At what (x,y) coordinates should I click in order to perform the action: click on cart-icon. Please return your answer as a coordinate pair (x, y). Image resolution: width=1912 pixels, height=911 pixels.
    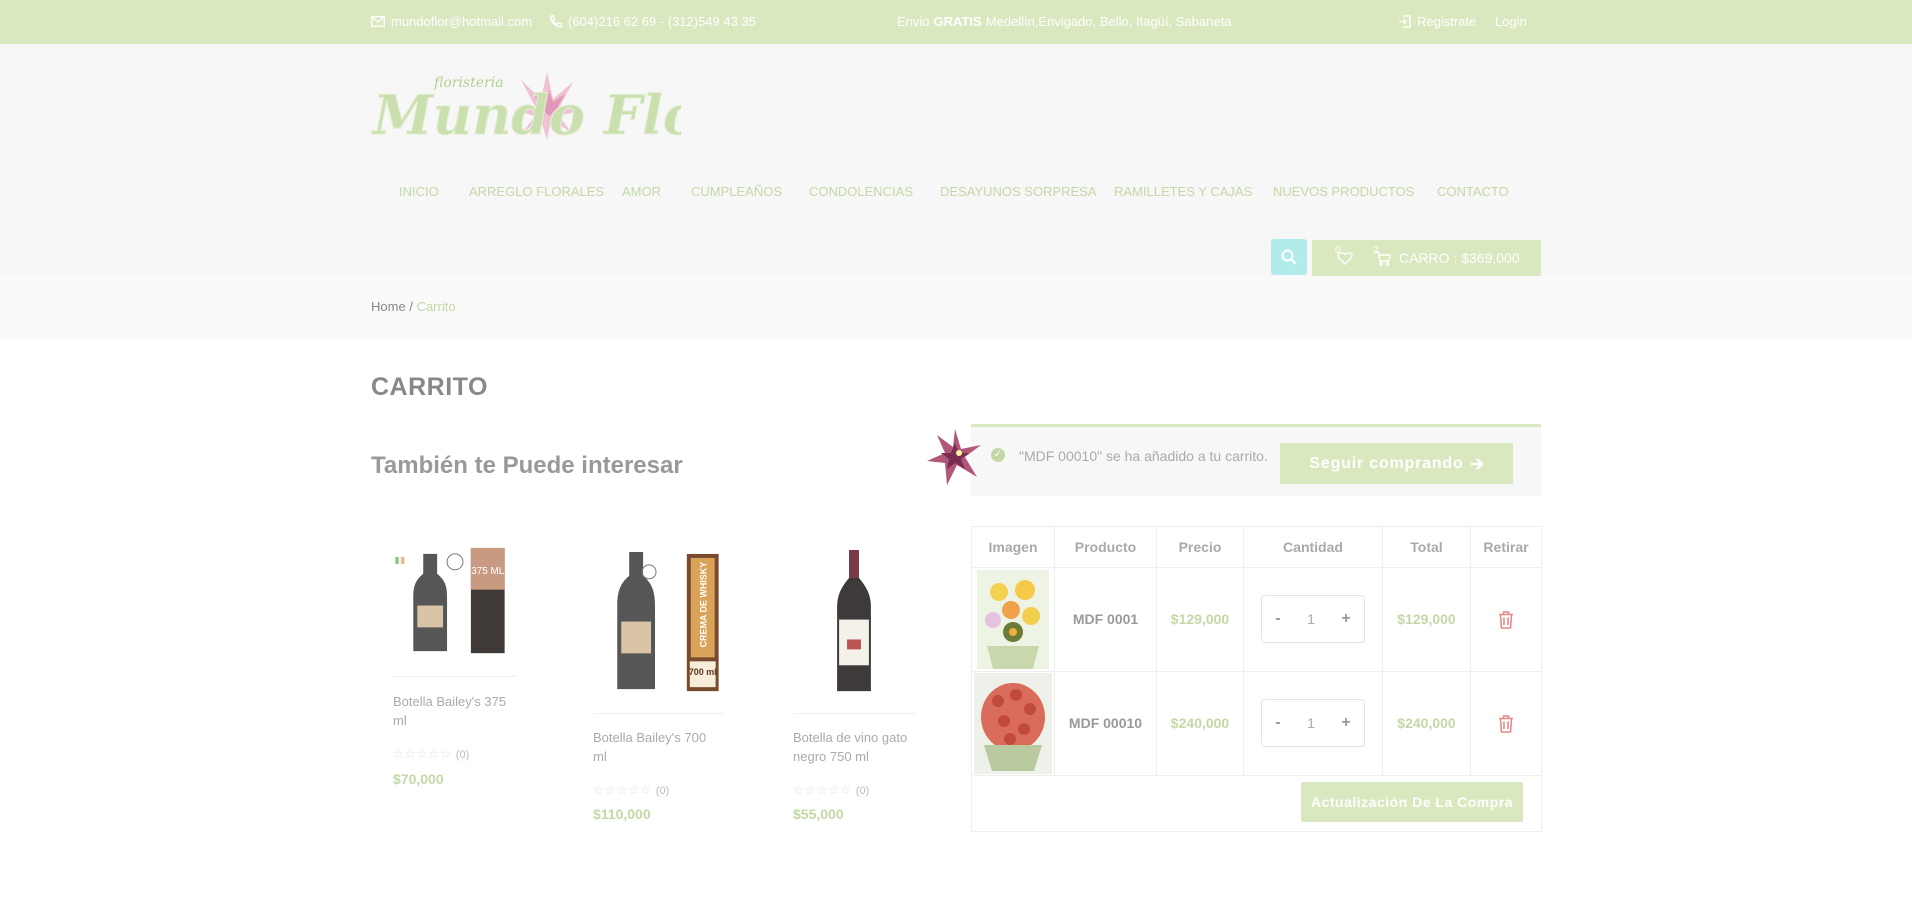
    Looking at the image, I should click on (1383, 258).